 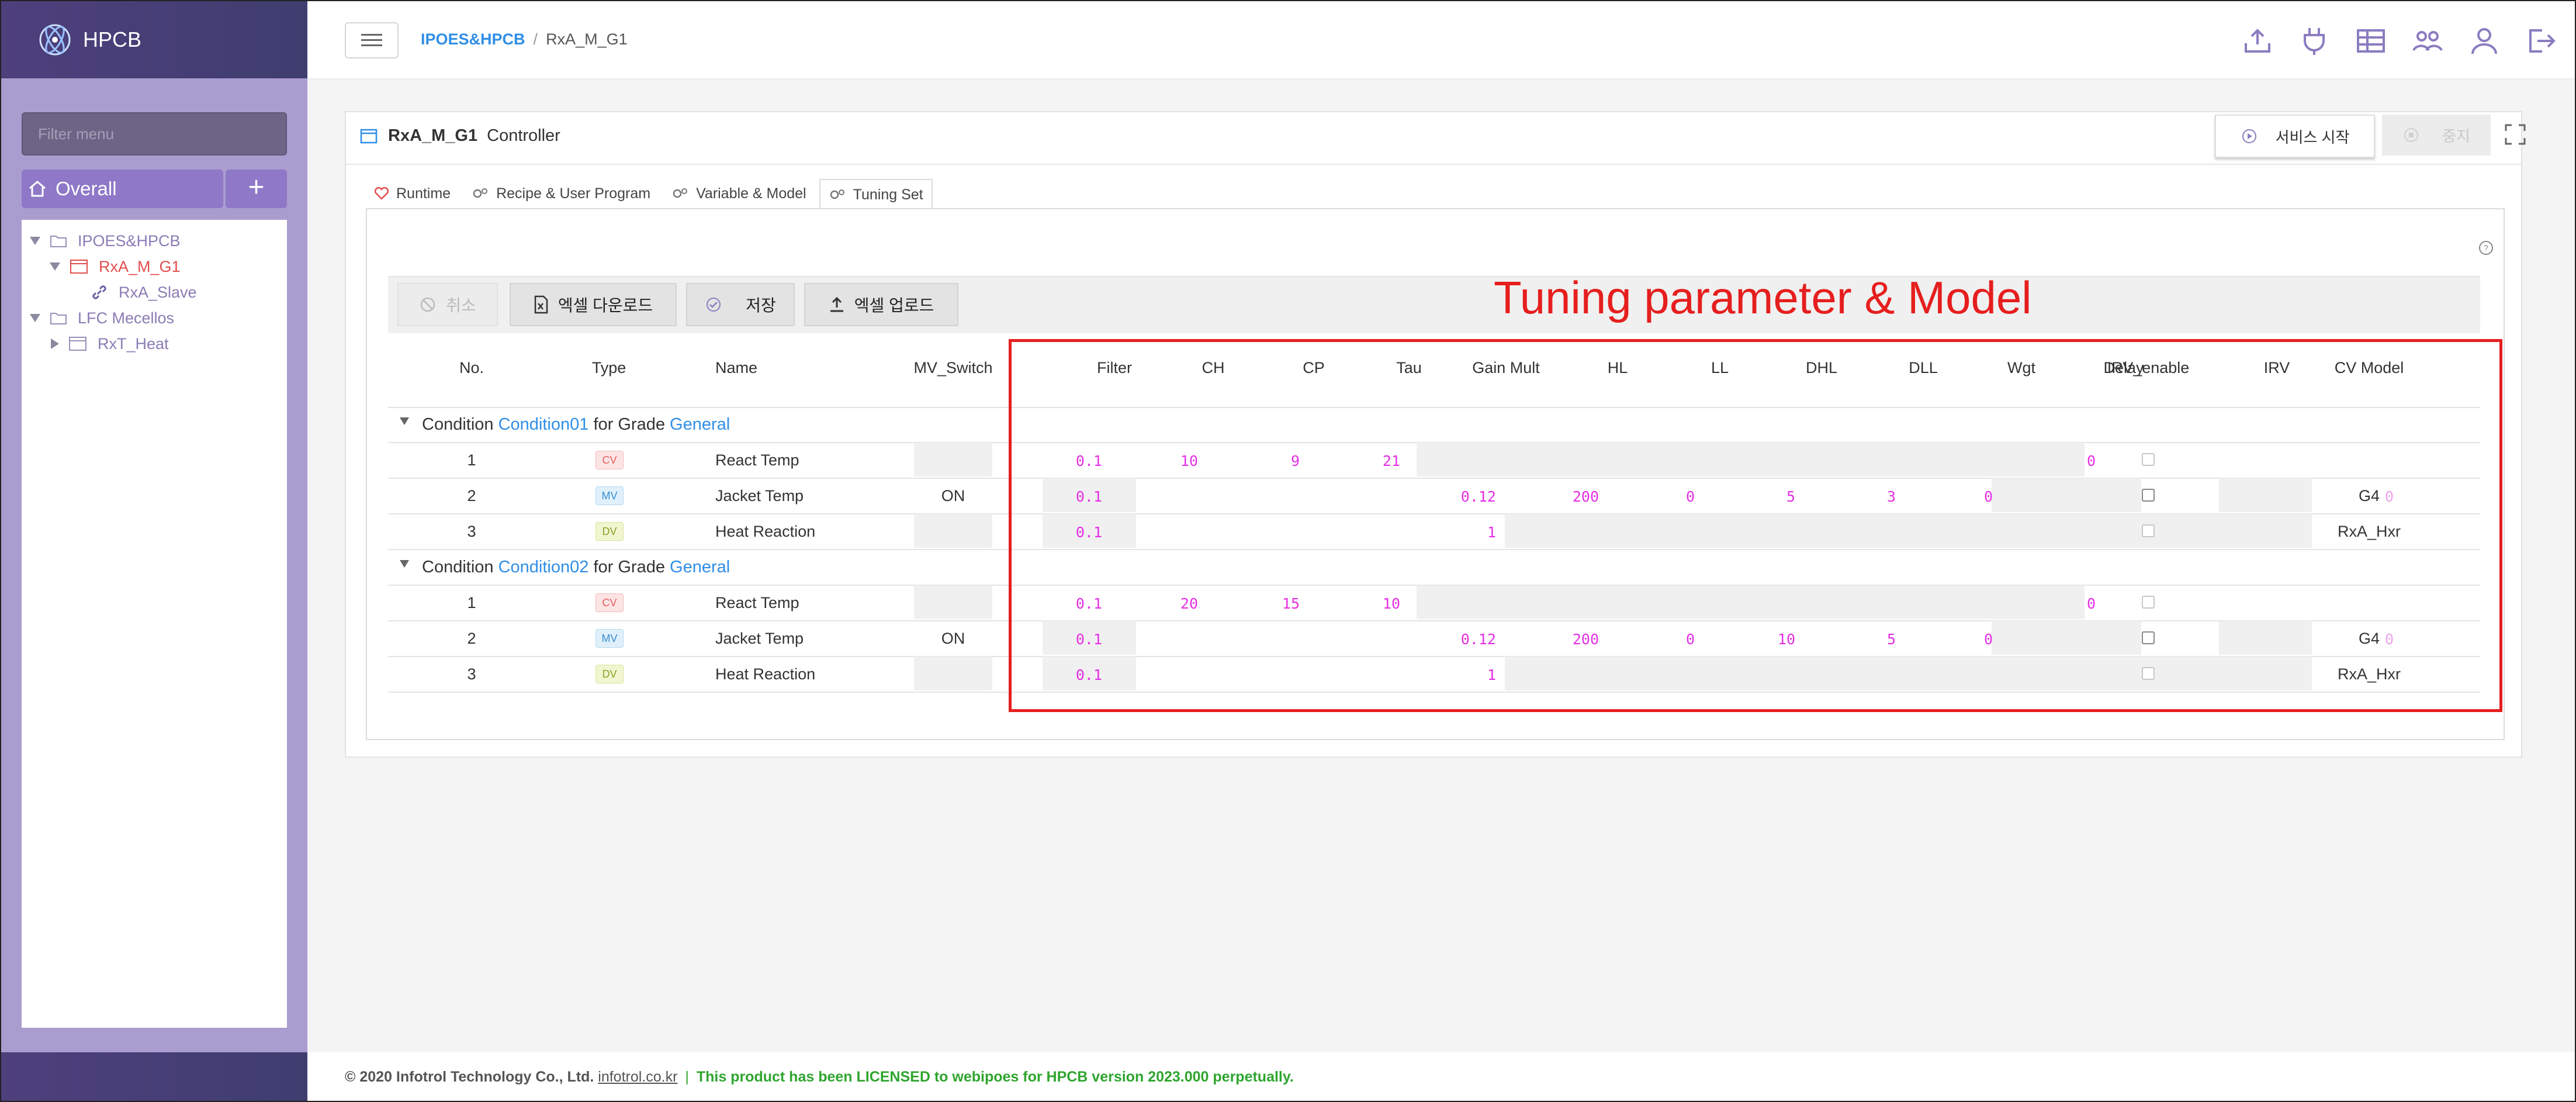 I want to click on tab-tuning-set: Tuning Set, so click(x=876, y=194).